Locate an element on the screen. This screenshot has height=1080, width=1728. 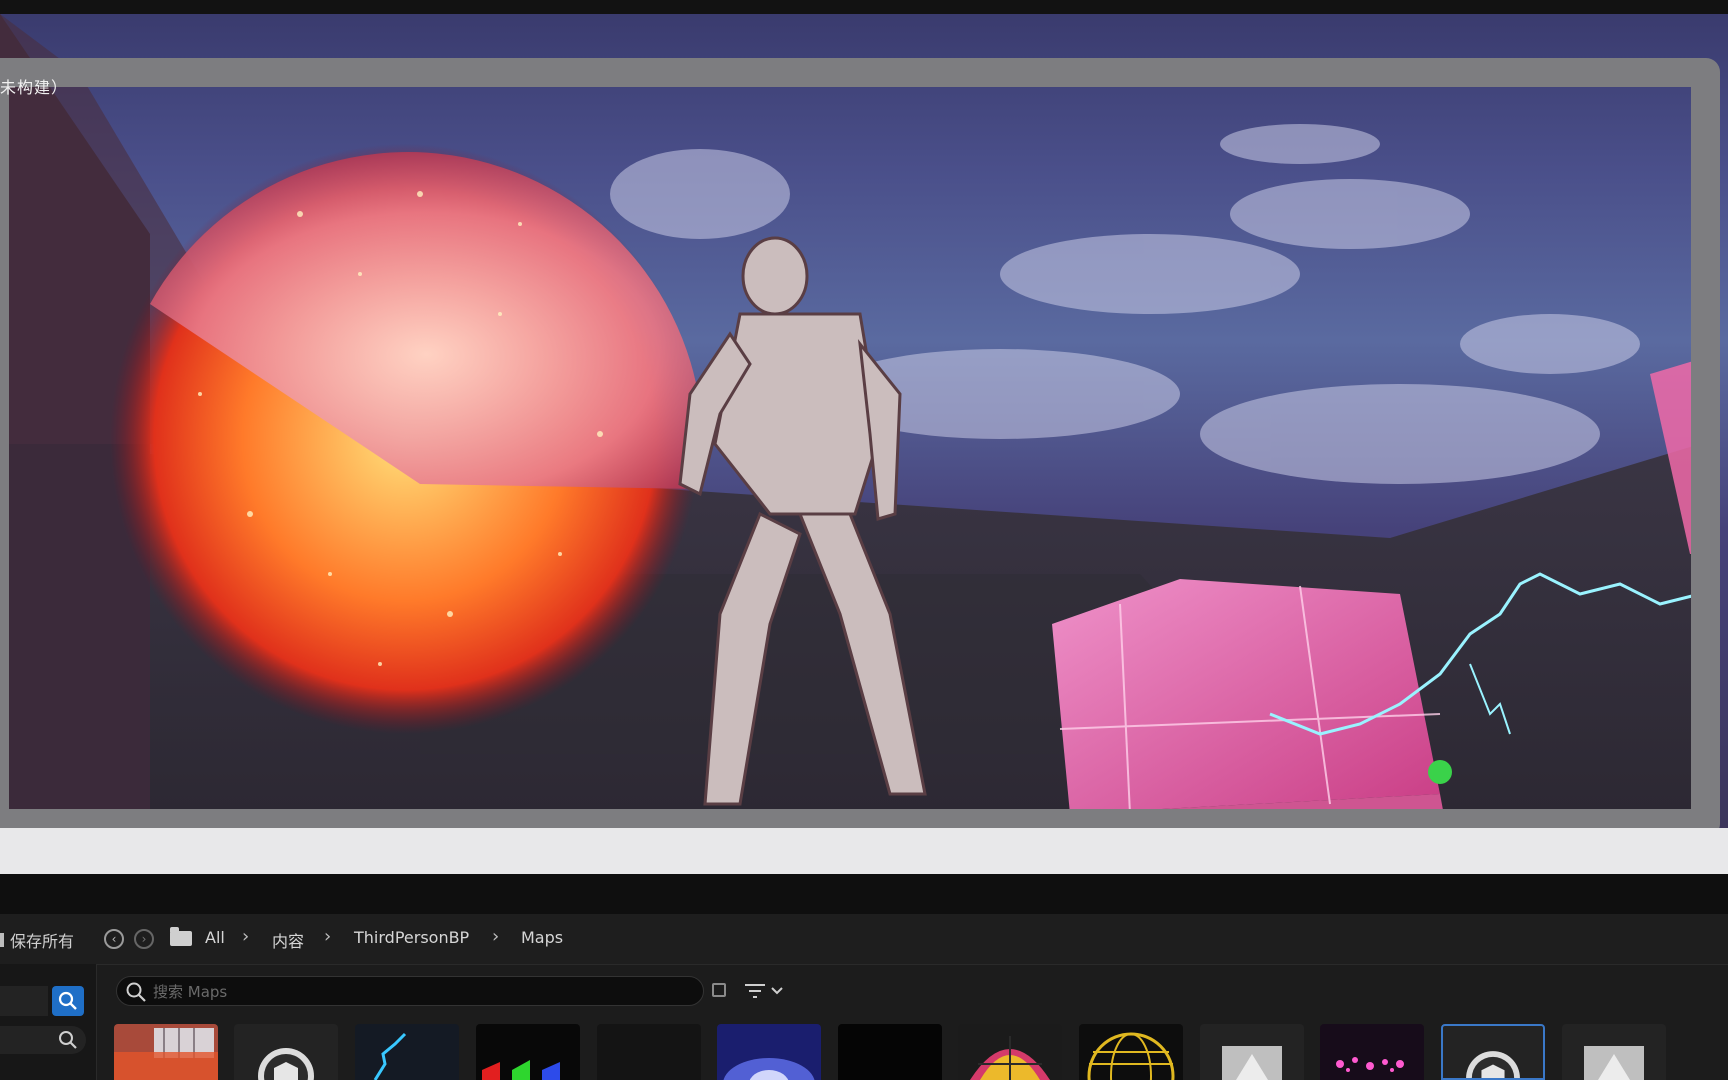
arrow-right-icon: › is located at coordinates (144, 939).